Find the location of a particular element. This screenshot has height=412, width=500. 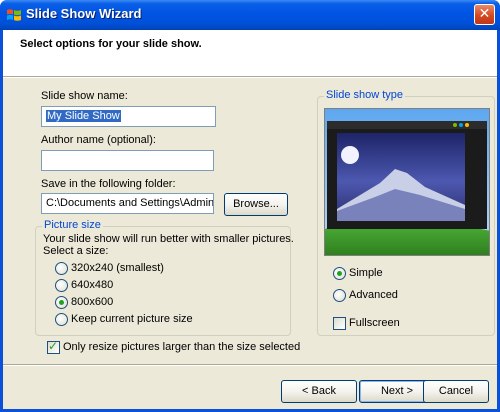

size-keep-current-radio is located at coordinates (61, 319).